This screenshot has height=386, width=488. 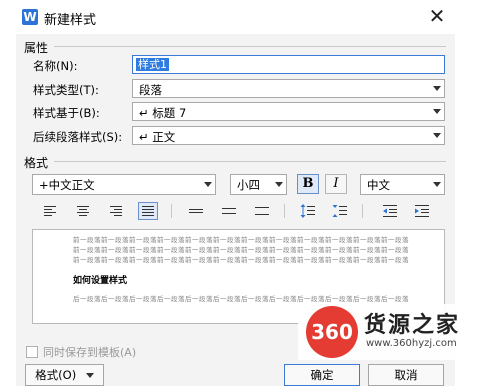 I want to click on title-bar: W 新建样式 ✕, so click(x=244, y=17).